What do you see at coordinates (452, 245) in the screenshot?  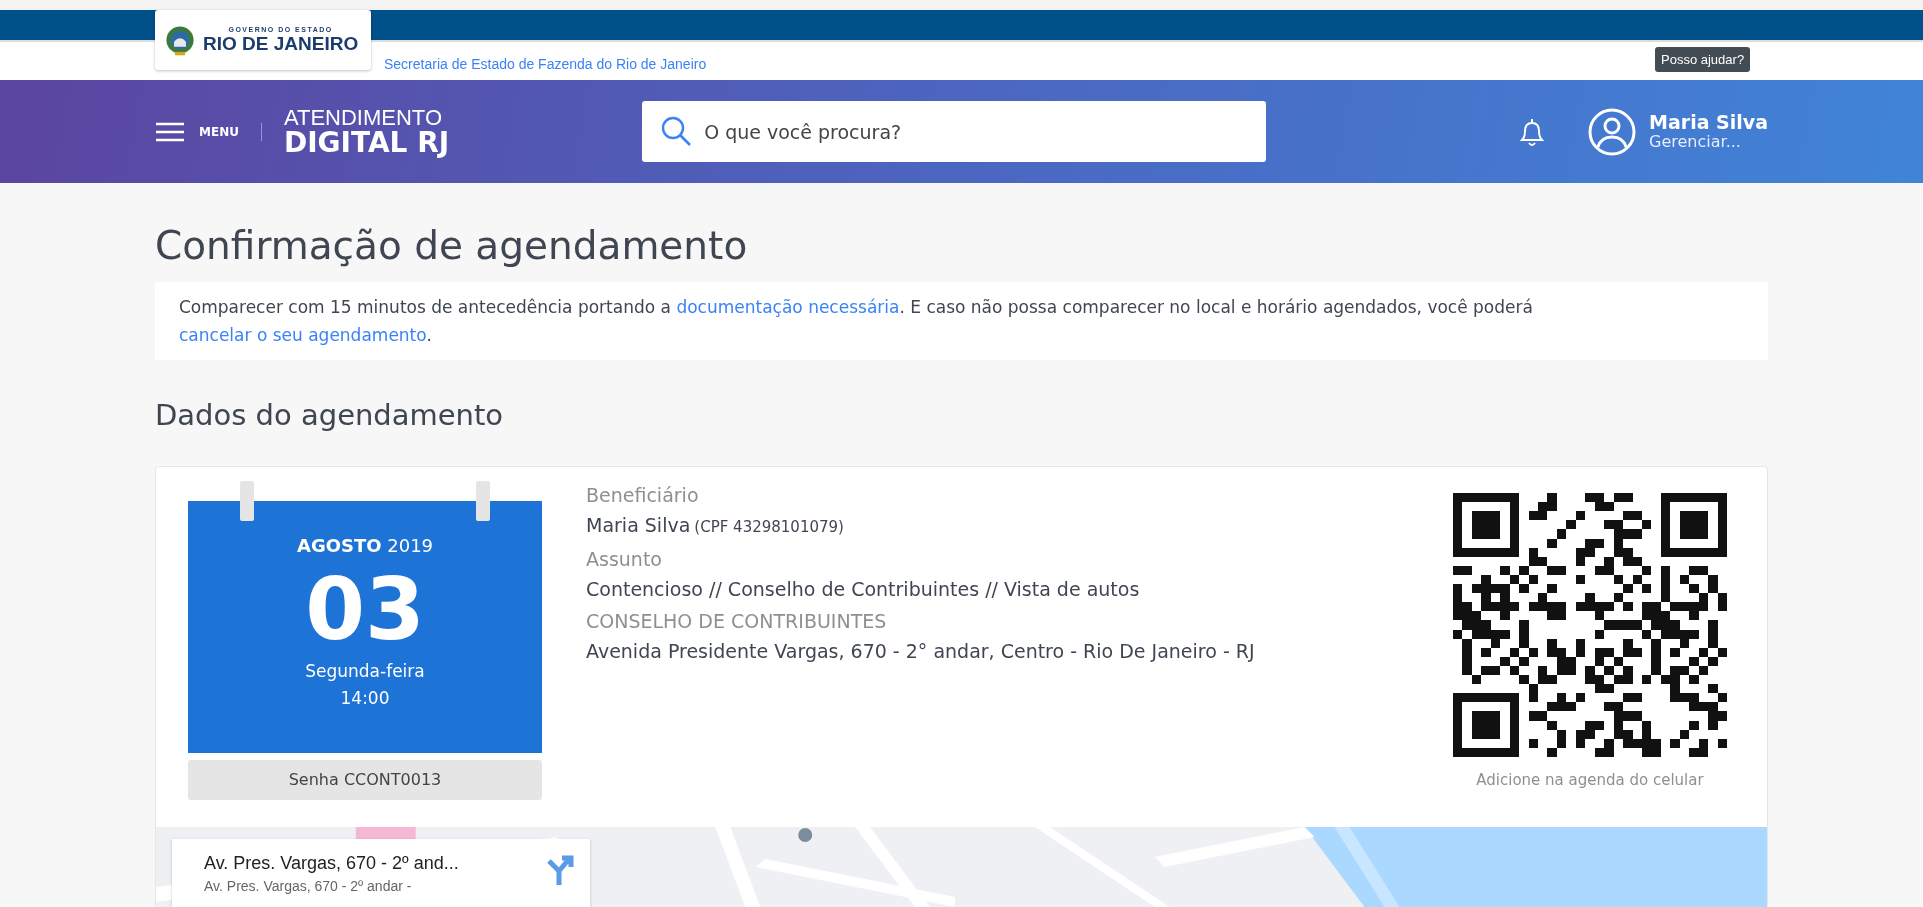 I see `page-title: Confirmação de agendamento` at bounding box center [452, 245].